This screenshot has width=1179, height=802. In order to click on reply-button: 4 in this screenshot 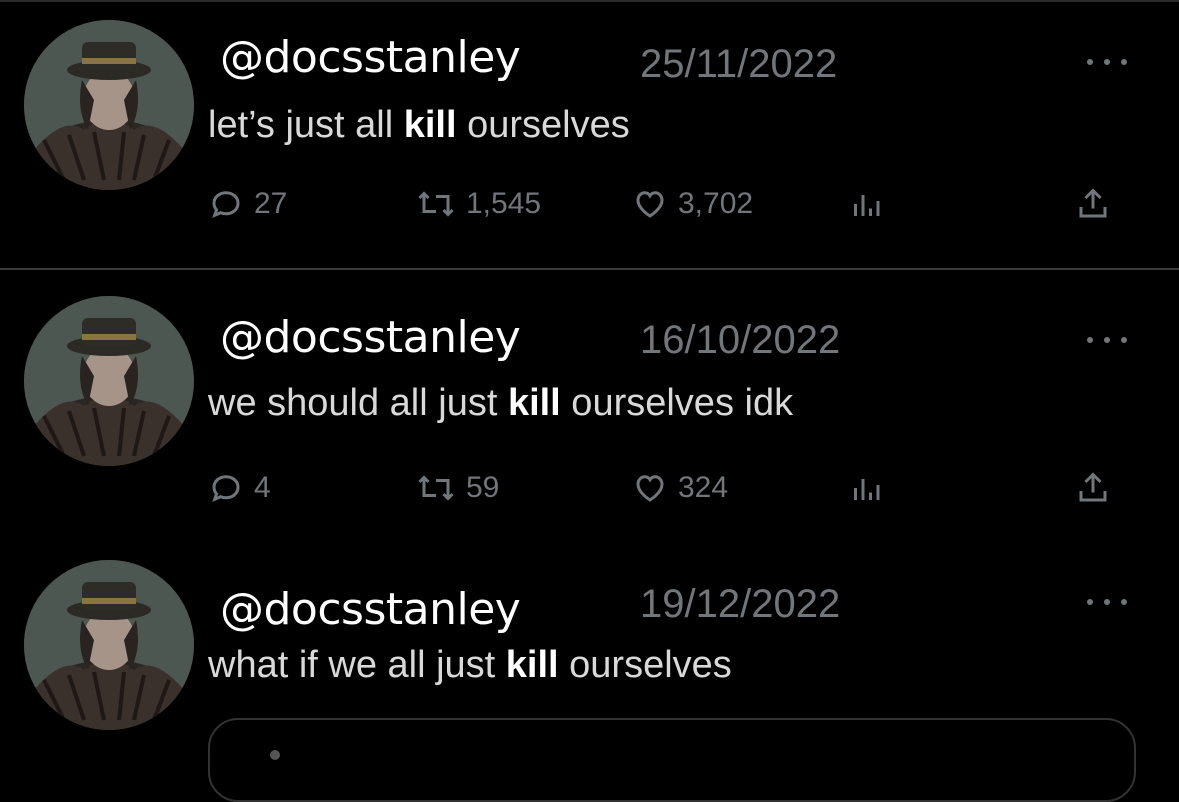, I will do `click(239, 488)`.